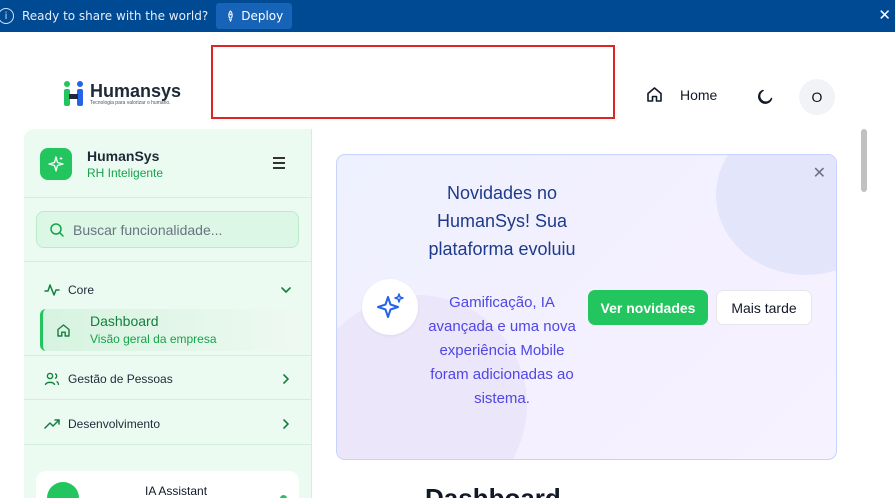  Describe the element at coordinates (52, 379) in the screenshot. I see `users-icon` at that location.